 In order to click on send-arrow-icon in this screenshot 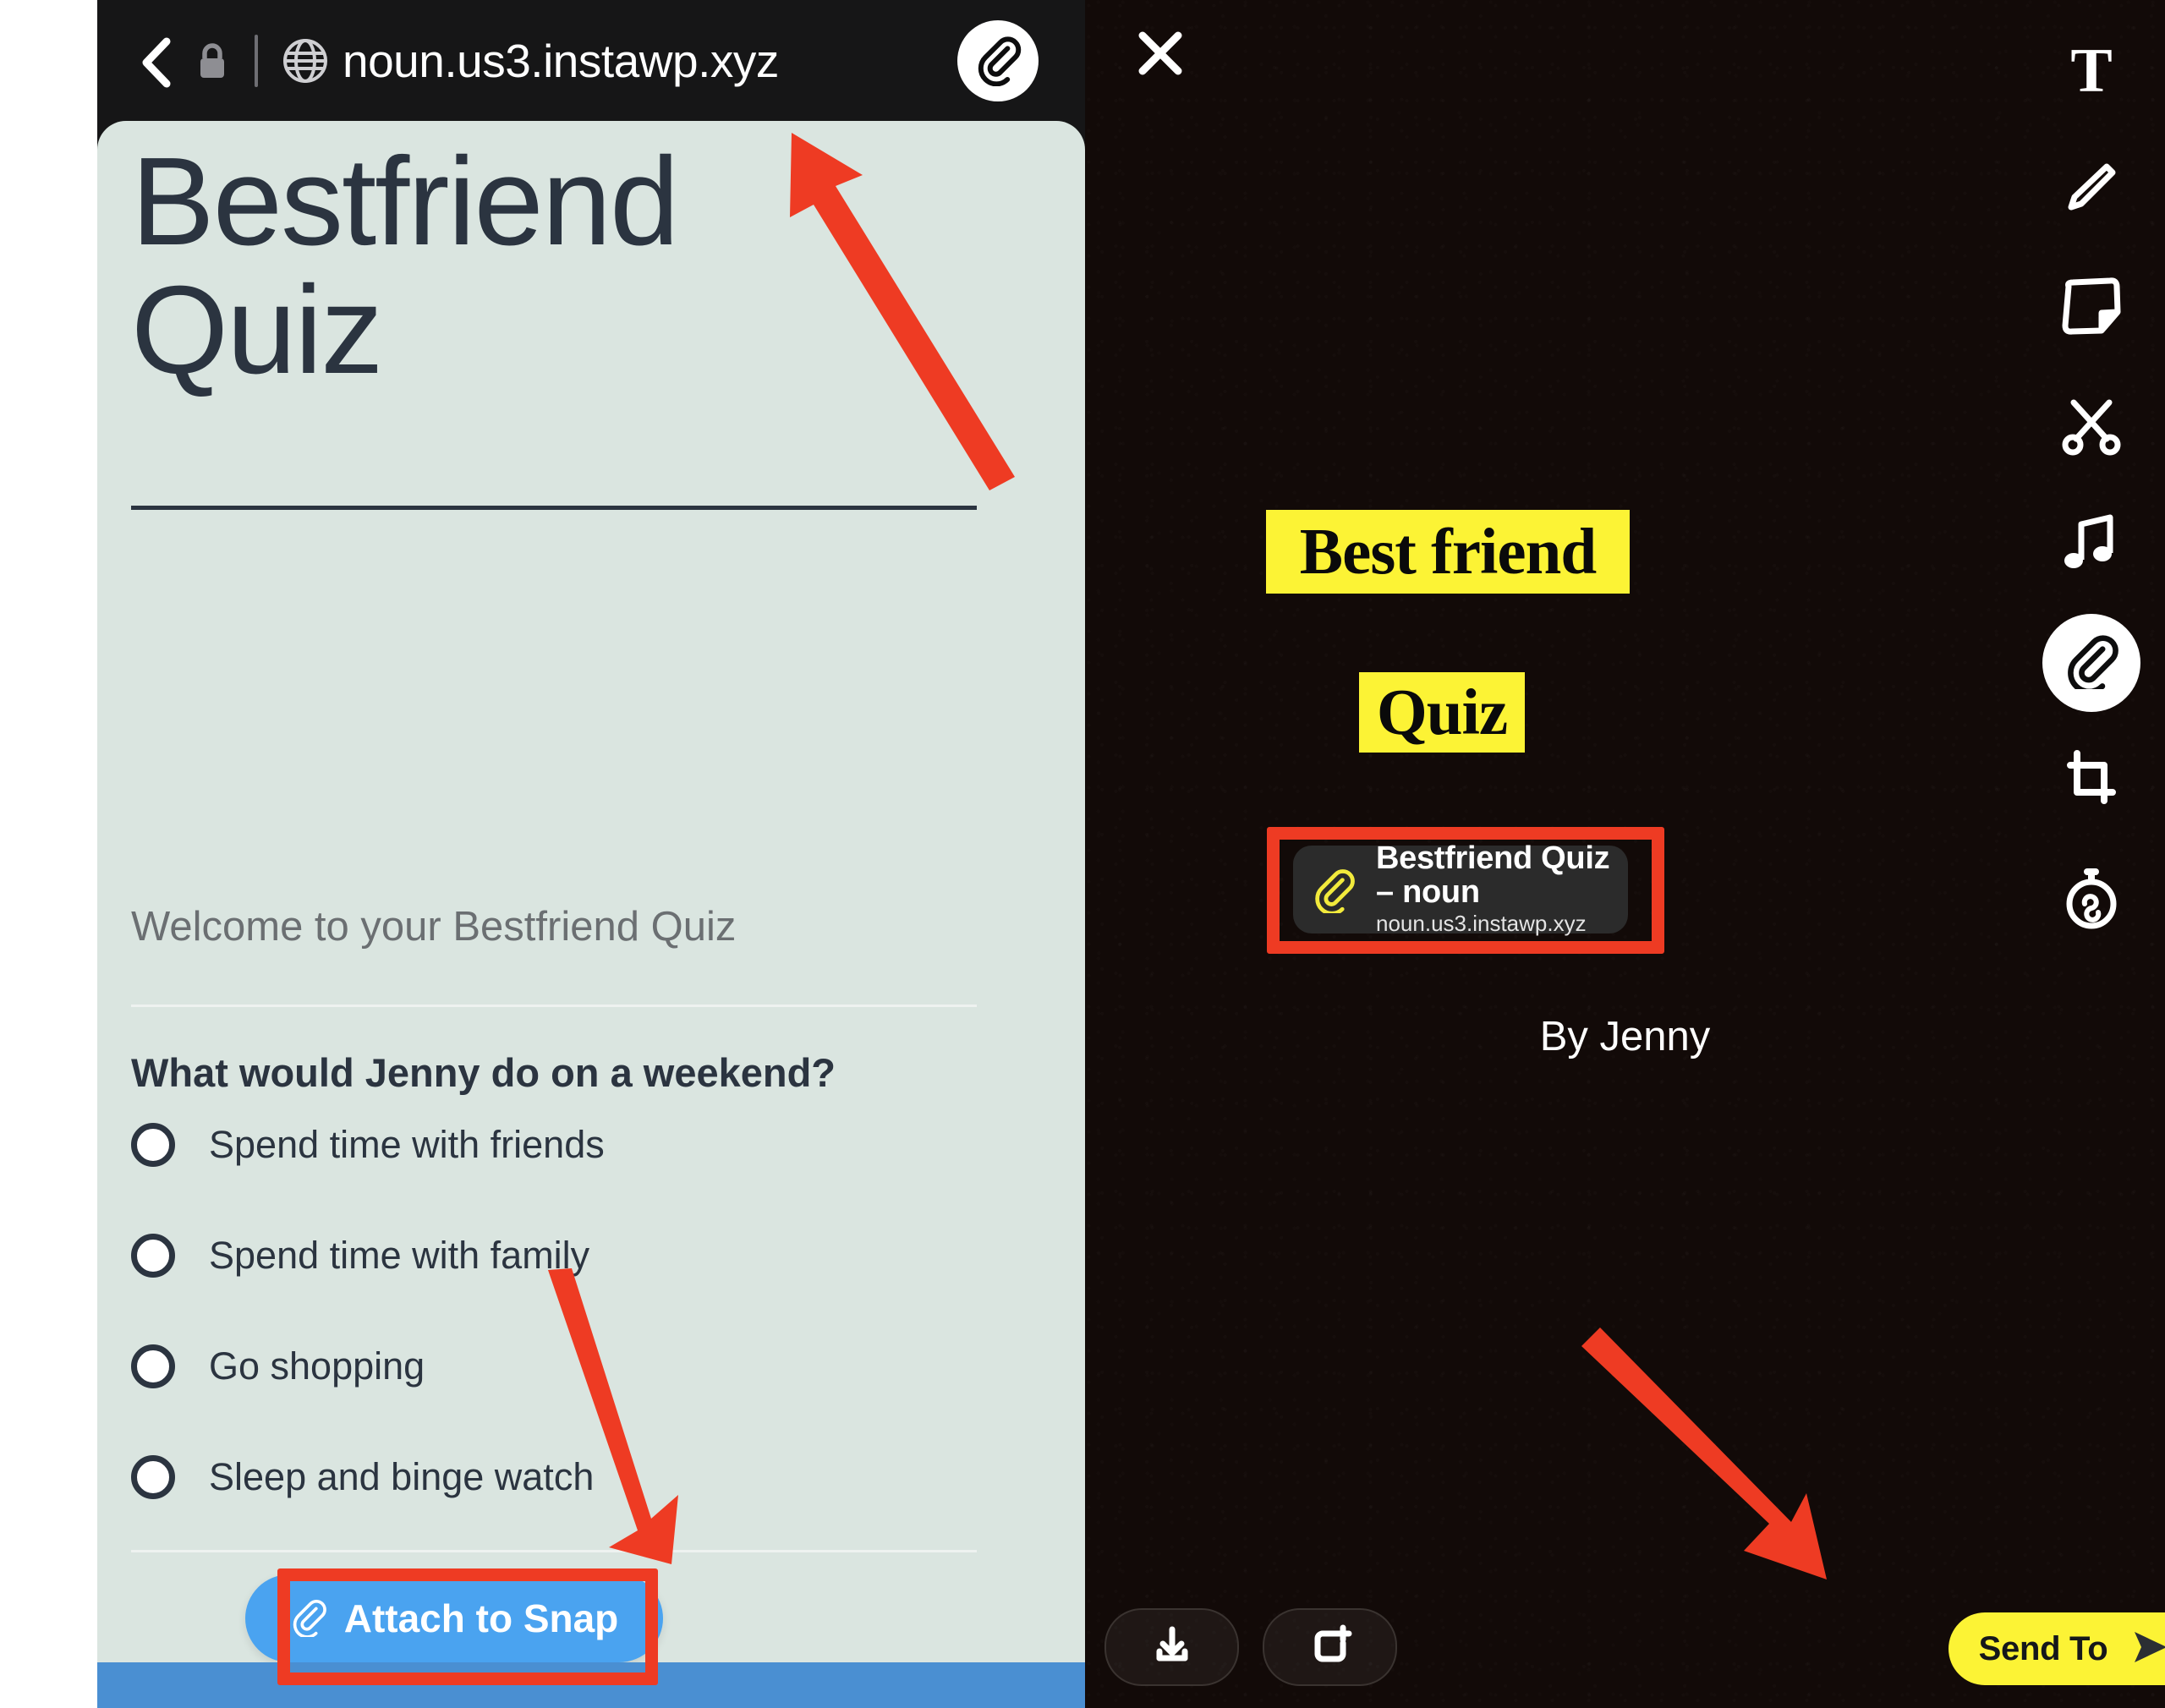, I will do `click(2147, 1649)`.